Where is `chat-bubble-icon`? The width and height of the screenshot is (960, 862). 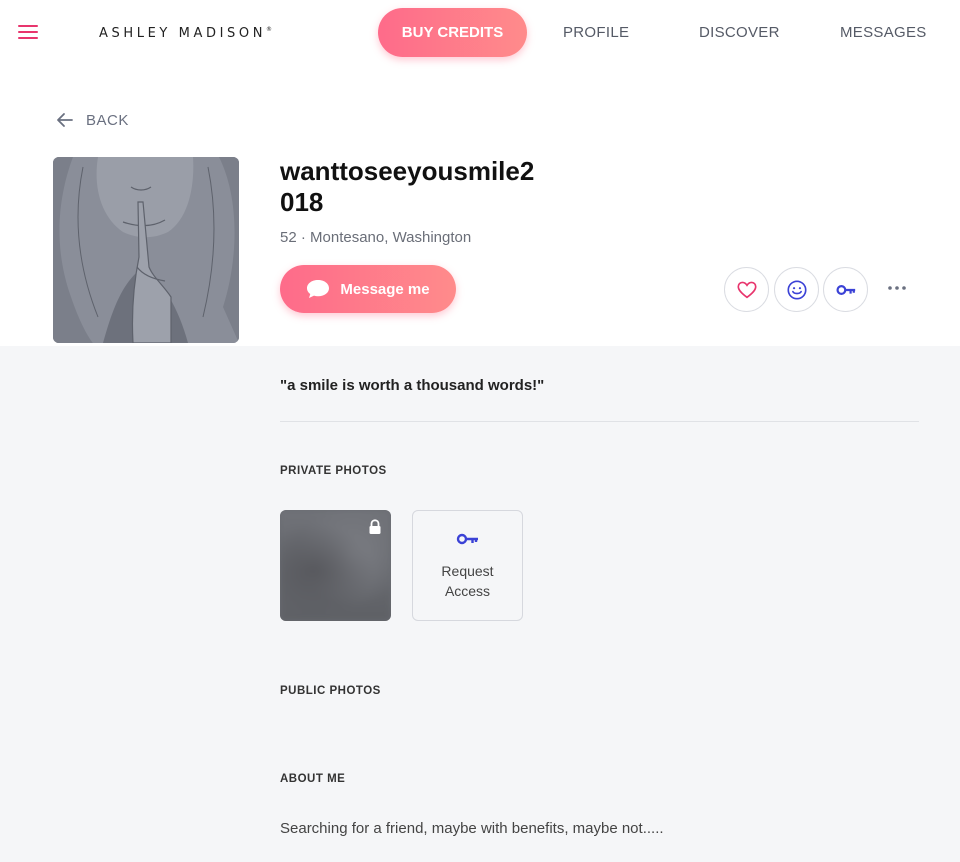 chat-bubble-icon is located at coordinates (318, 289).